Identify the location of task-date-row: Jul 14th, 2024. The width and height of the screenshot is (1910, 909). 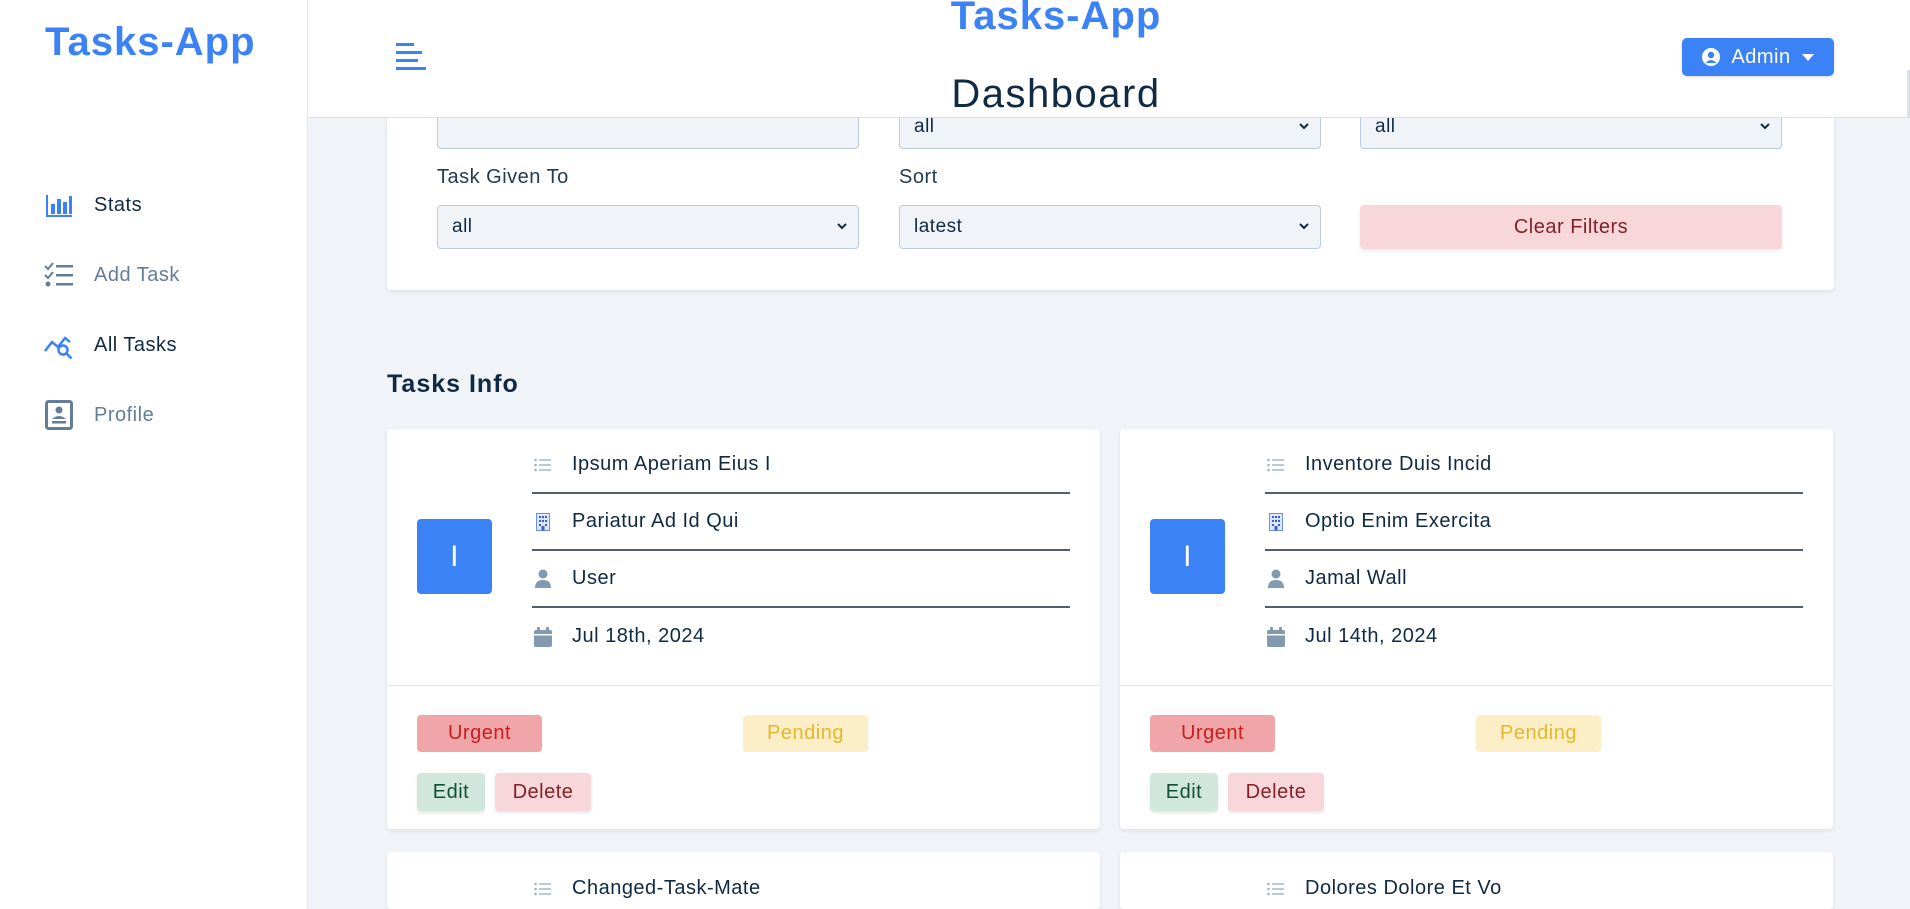
(1534, 636).